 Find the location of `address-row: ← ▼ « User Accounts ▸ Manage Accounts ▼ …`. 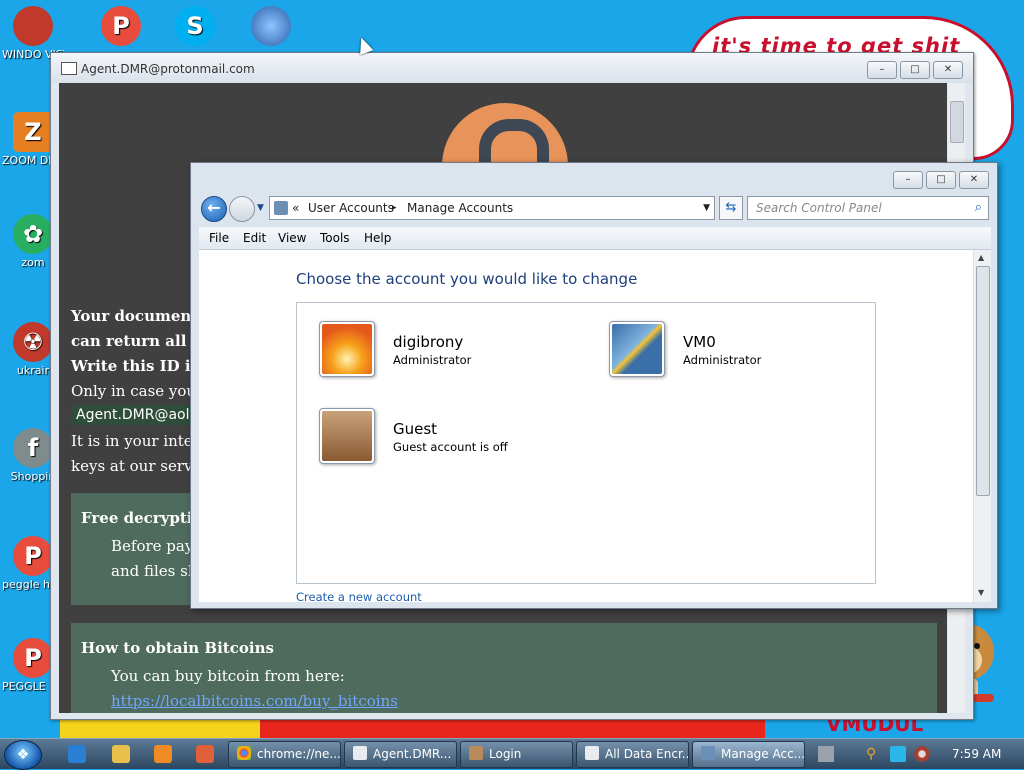

address-row: ← ▼ « User Accounts ▸ Manage Accounts ▼ … is located at coordinates (594, 209).